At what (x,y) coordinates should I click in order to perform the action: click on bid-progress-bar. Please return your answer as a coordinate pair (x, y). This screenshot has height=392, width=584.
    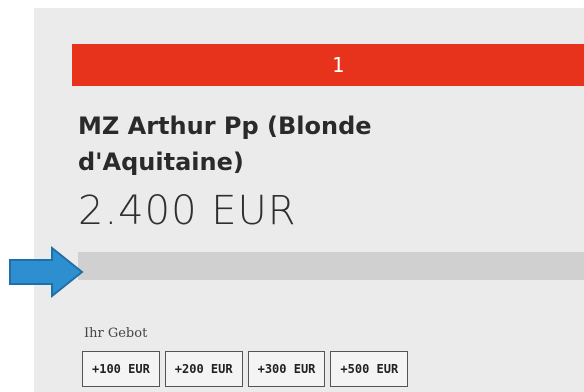
    Looking at the image, I should click on (331, 266).